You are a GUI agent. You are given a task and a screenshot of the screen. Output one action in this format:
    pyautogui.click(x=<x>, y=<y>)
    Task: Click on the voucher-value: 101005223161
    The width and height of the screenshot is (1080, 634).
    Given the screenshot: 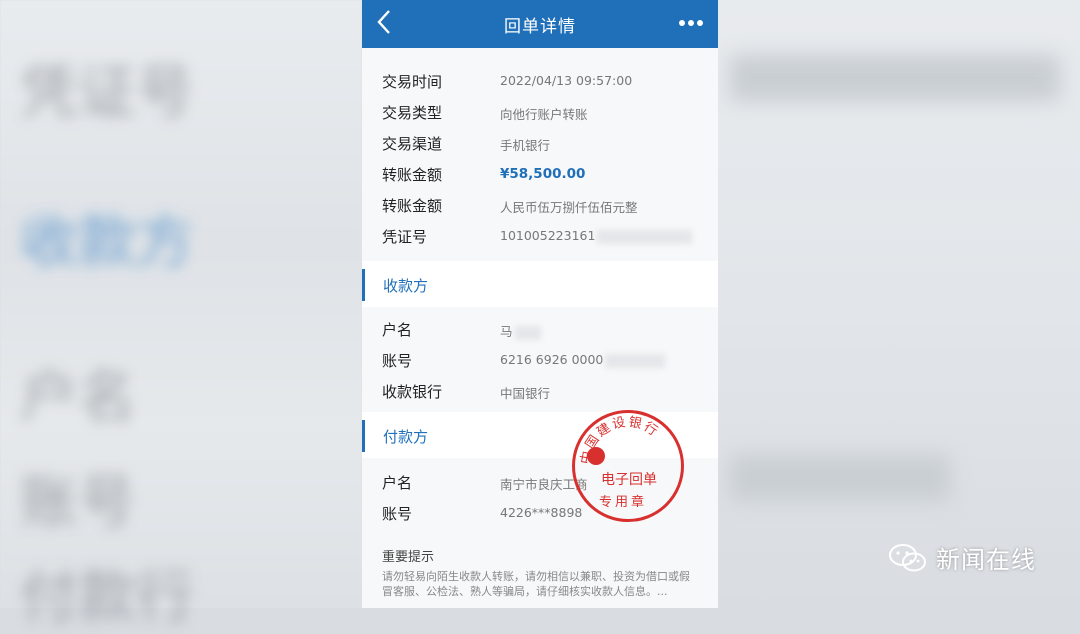 What is the action you would take?
    pyautogui.click(x=596, y=236)
    